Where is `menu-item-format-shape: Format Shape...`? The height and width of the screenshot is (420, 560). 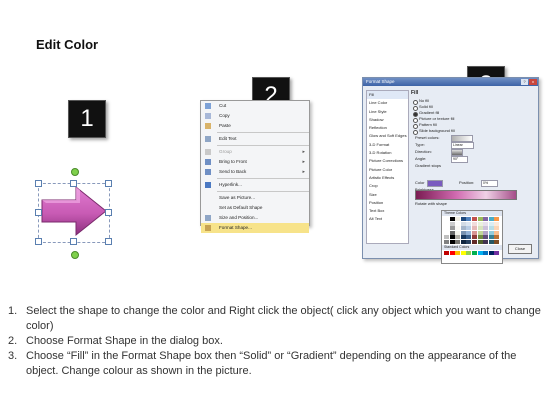 menu-item-format-shape: Format Shape... is located at coordinates (255, 228).